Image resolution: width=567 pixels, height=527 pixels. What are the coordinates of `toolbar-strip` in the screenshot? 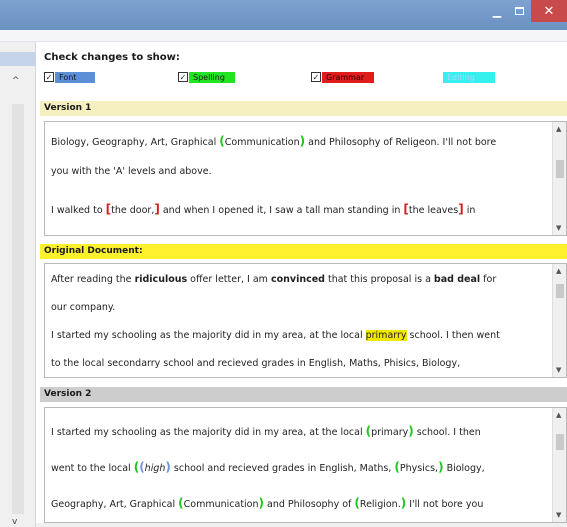 It's located at (283, 36).